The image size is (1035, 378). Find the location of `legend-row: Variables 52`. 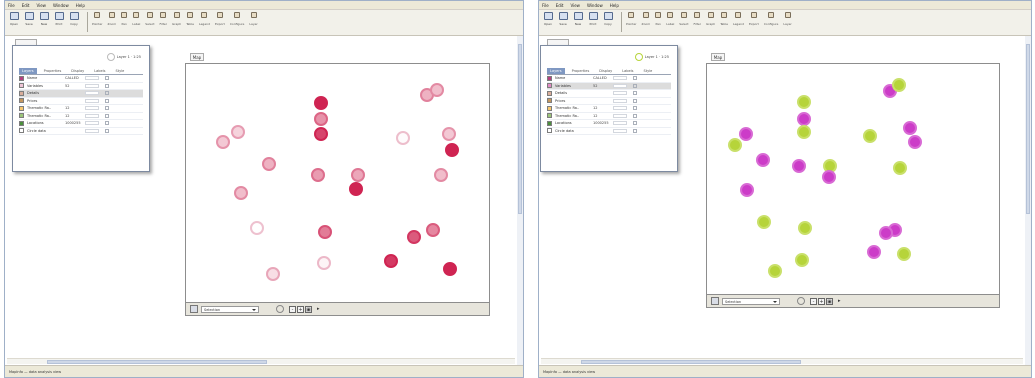

legend-row: Variables 52 is located at coordinates (609, 86).